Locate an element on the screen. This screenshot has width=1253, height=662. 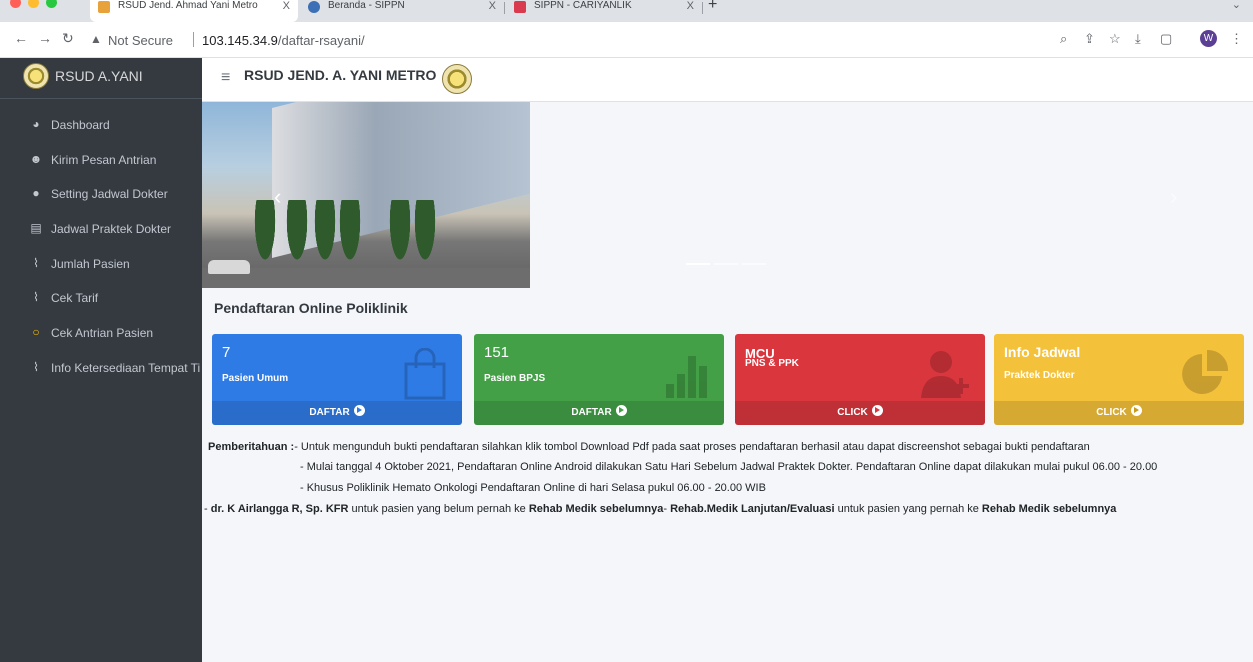
more-menu-icon: ⋮ is located at coordinates (1236, 39).